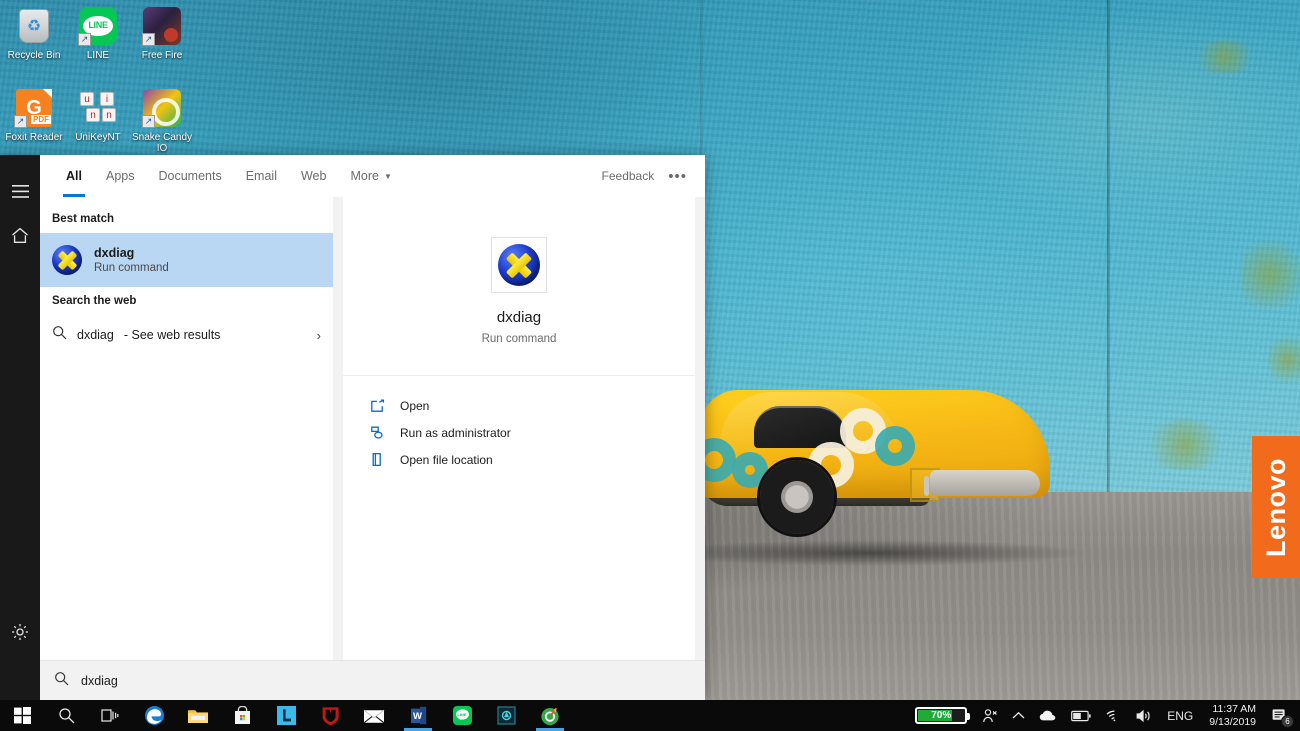 This screenshot has width=1300, height=731. What do you see at coordinates (895, 446) in the screenshot?
I see `car-dot` at bounding box center [895, 446].